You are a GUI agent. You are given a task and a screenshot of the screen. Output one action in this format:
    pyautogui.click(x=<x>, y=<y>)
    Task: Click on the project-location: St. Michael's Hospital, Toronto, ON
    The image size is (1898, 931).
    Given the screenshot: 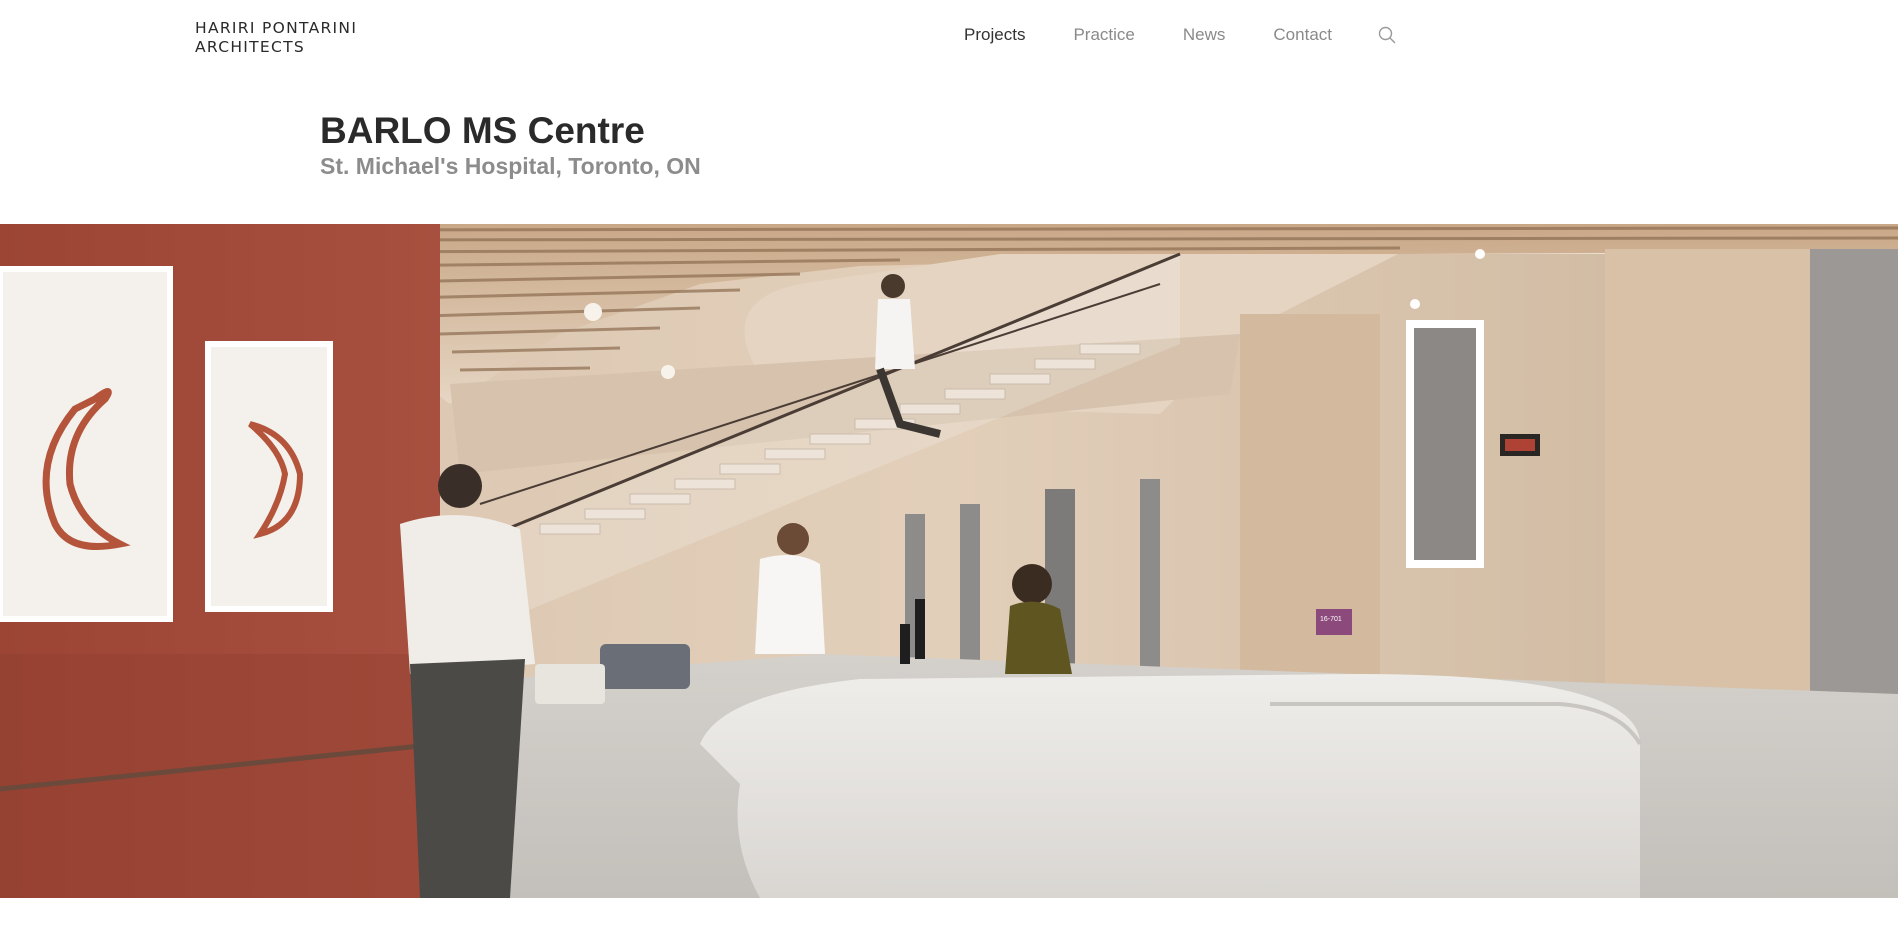 What is the action you would take?
    pyautogui.click(x=510, y=166)
    